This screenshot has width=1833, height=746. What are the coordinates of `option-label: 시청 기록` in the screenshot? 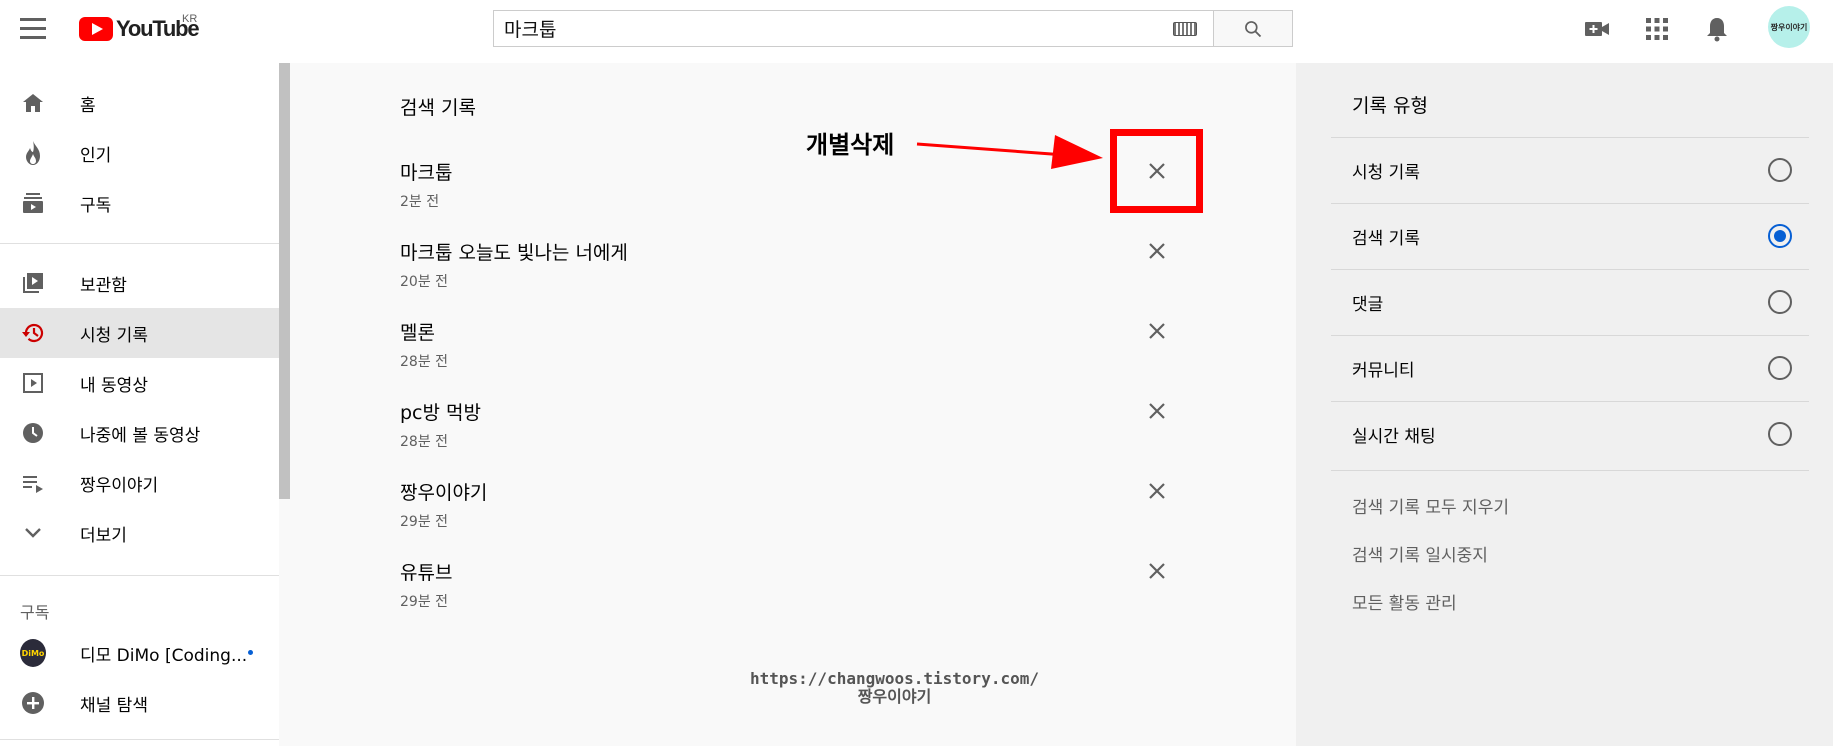 It's located at (1386, 173).